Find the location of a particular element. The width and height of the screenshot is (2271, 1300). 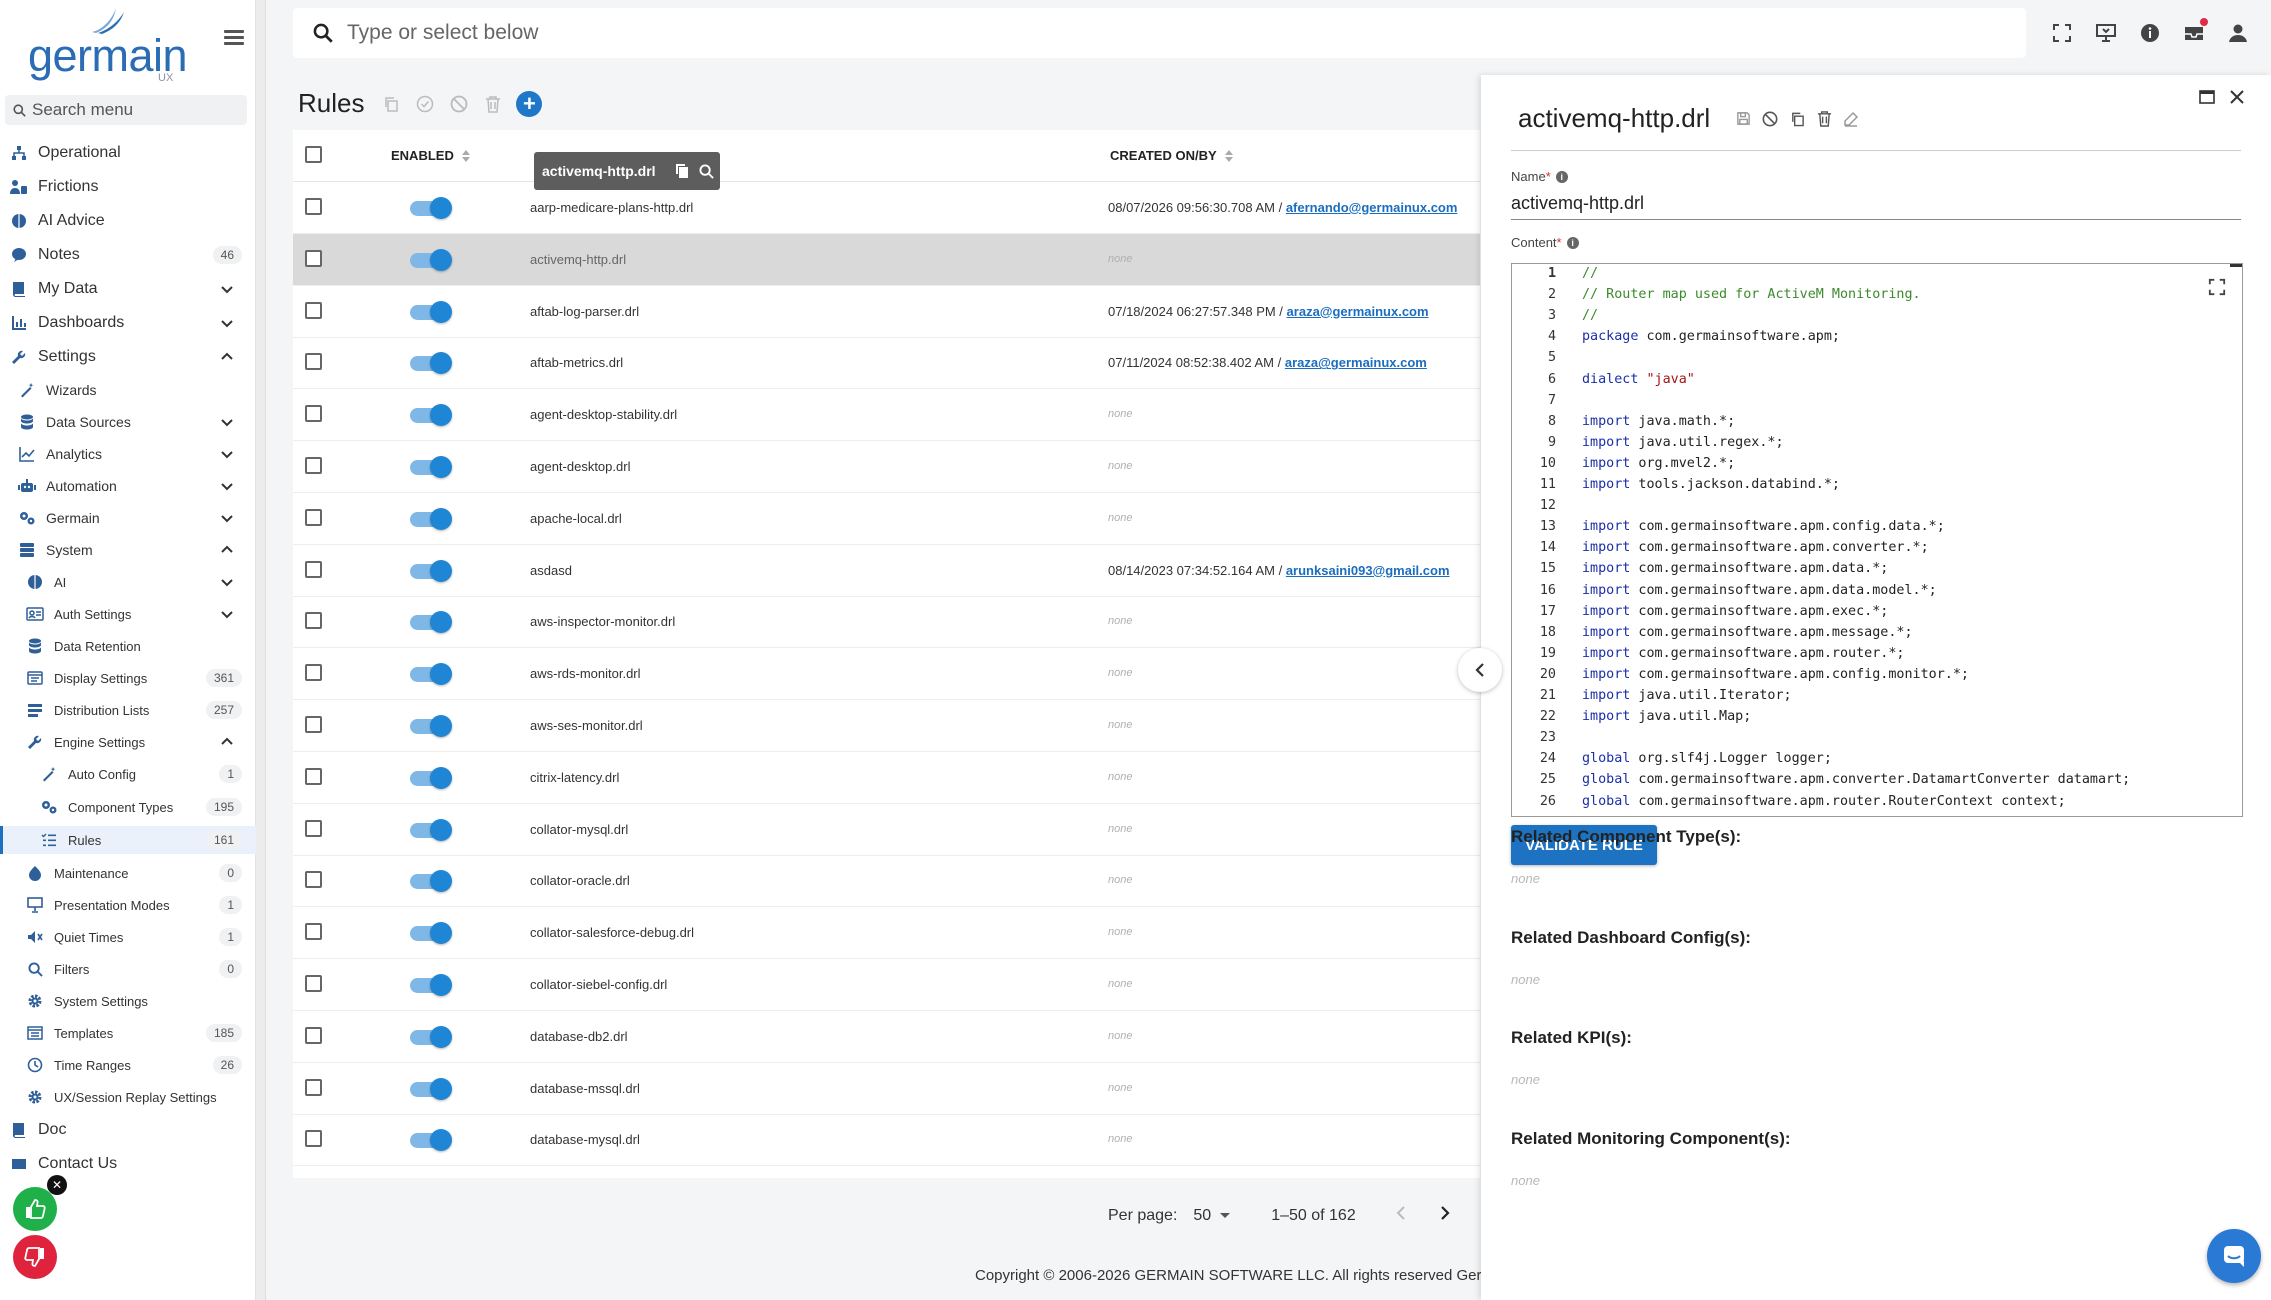

created-by-link: araza@germainux.com is located at coordinates (1356, 362).